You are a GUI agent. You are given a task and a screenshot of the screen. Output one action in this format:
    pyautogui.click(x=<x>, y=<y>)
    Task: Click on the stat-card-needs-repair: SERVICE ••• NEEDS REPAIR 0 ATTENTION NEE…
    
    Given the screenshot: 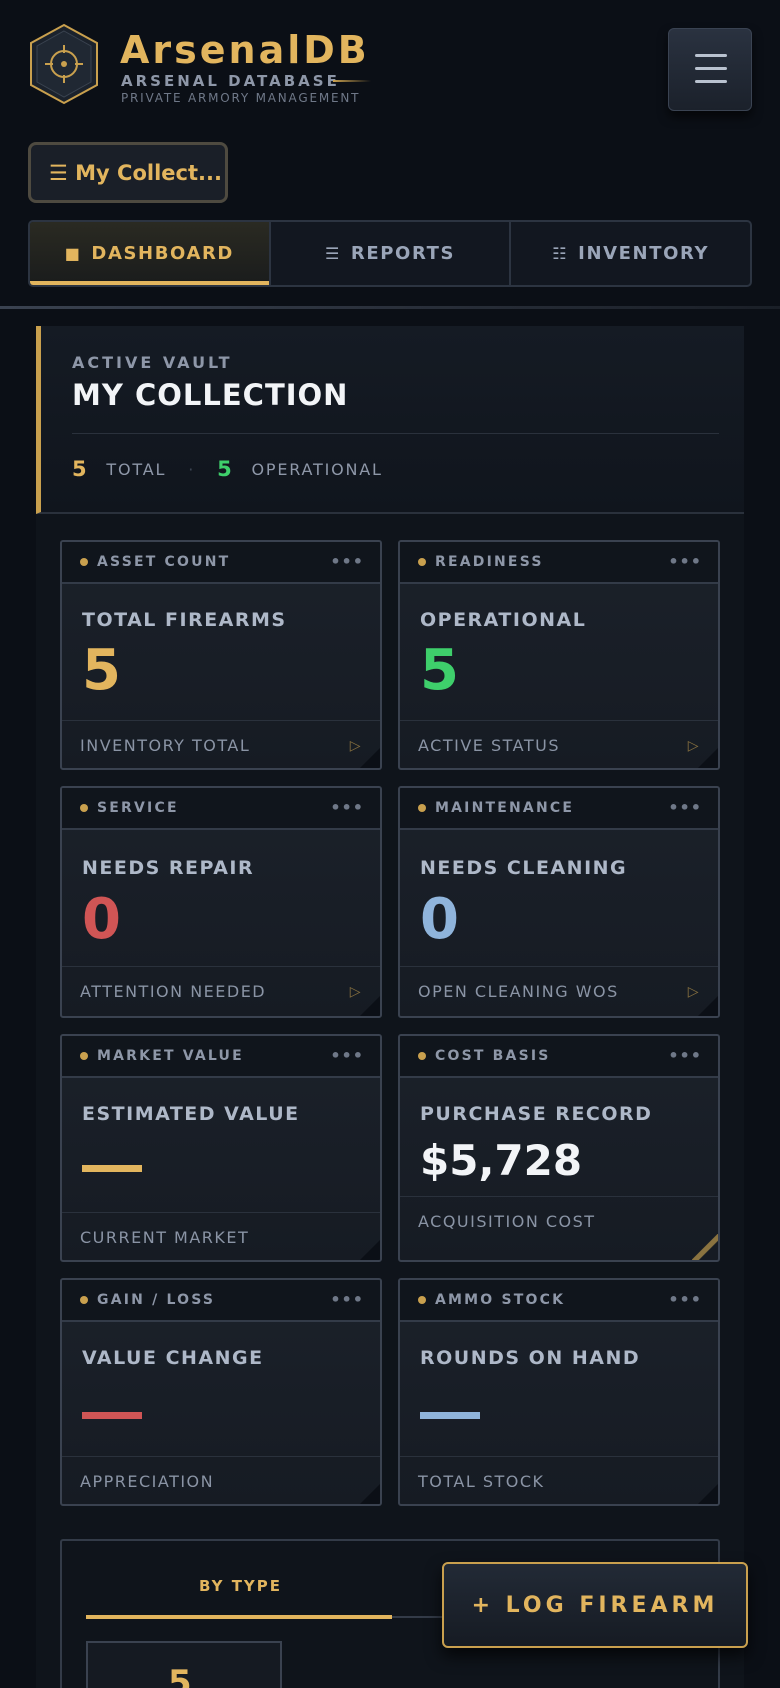 What is the action you would take?
    pyautogui.click(x=221, y=902)
    